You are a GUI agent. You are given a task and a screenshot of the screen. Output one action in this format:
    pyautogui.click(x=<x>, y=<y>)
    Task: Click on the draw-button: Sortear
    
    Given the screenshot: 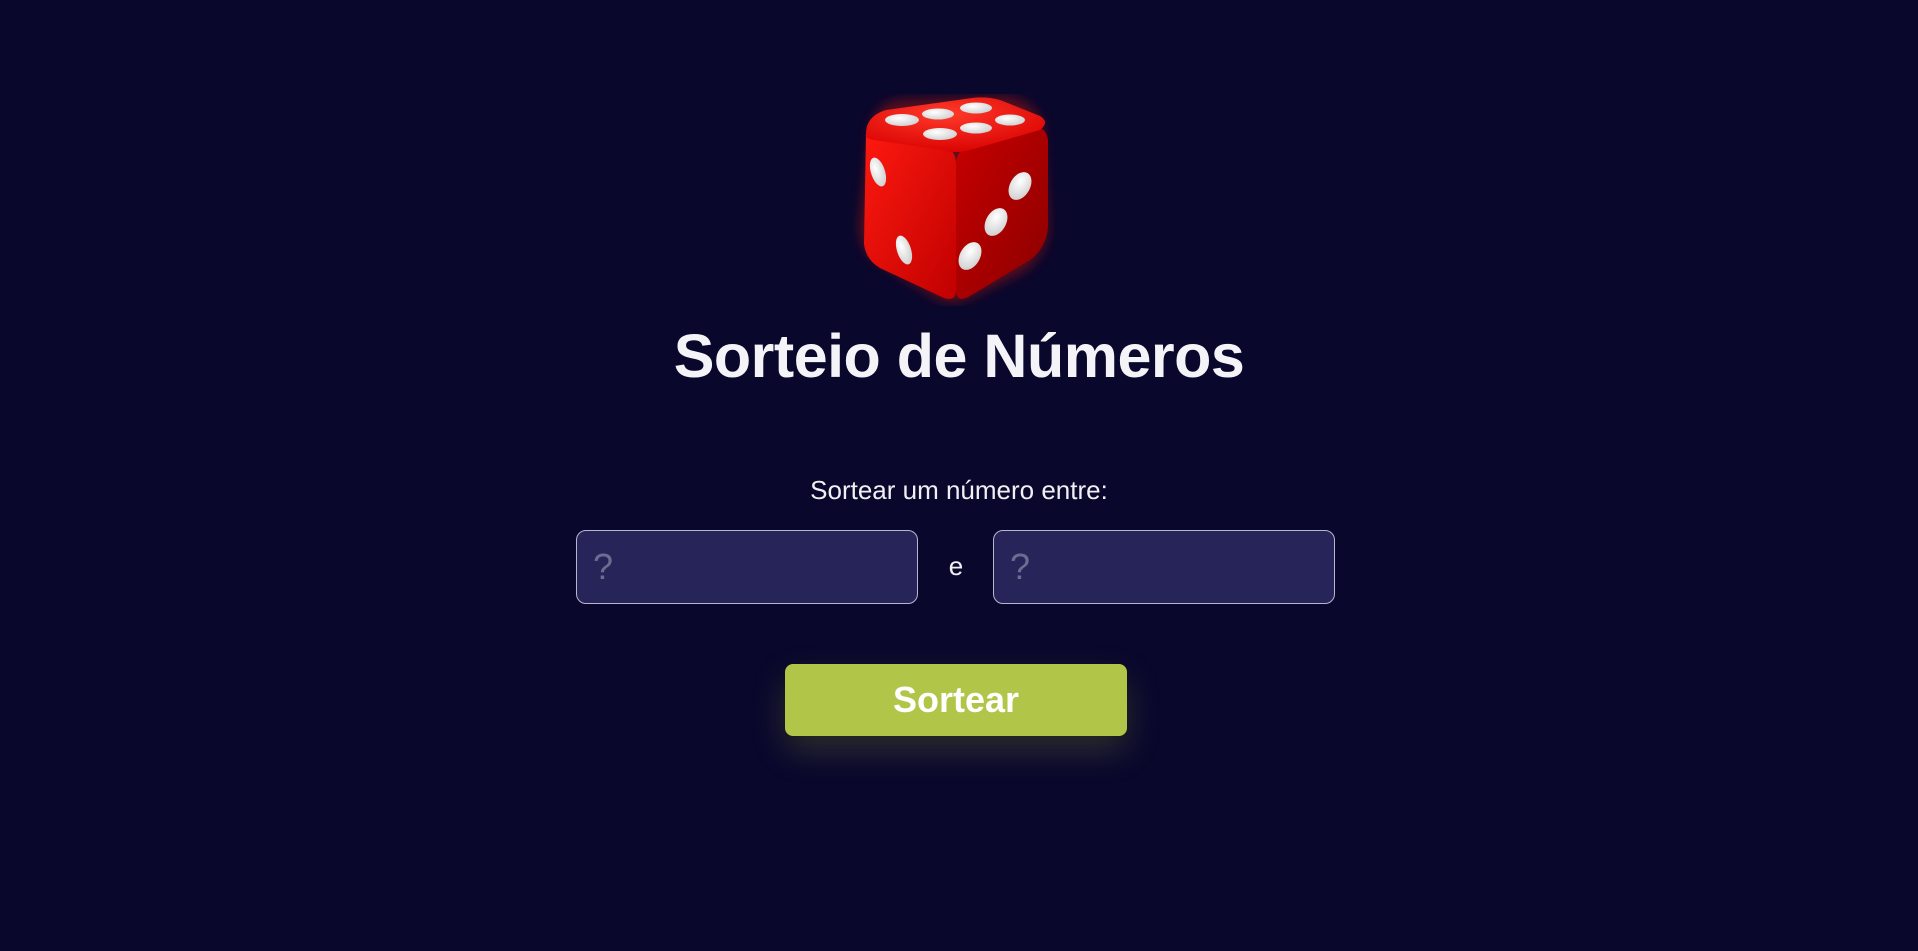 What is the action you would take?
    pyautogui.click(x=956, y=700)
    